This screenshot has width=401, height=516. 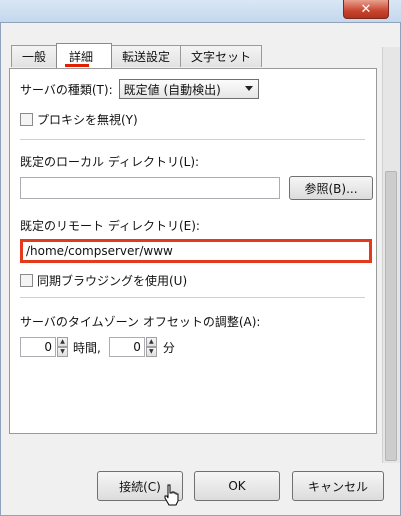 I want to click on minutes-stepper: ▲ ▼, so click(x=151, y=347).